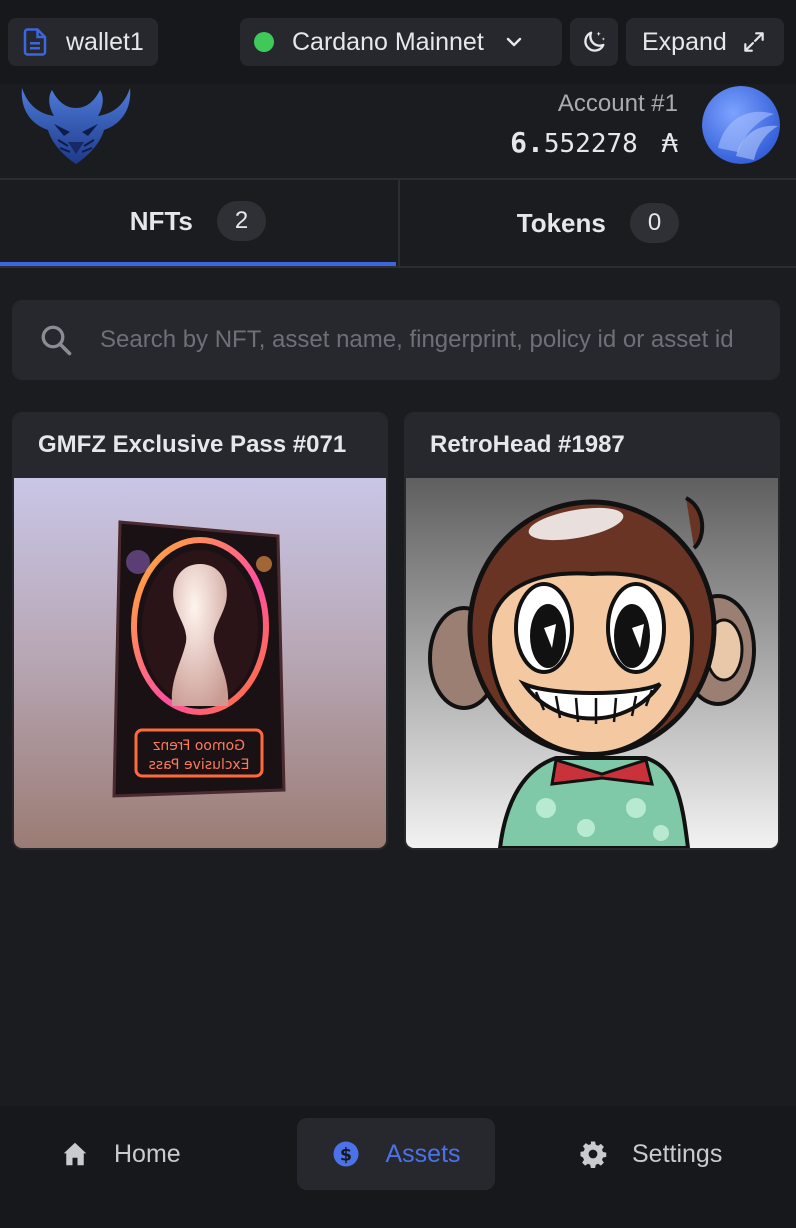  I want to click on asset-tabs: NFTs 2 Tokens 0, so click(398, 224).